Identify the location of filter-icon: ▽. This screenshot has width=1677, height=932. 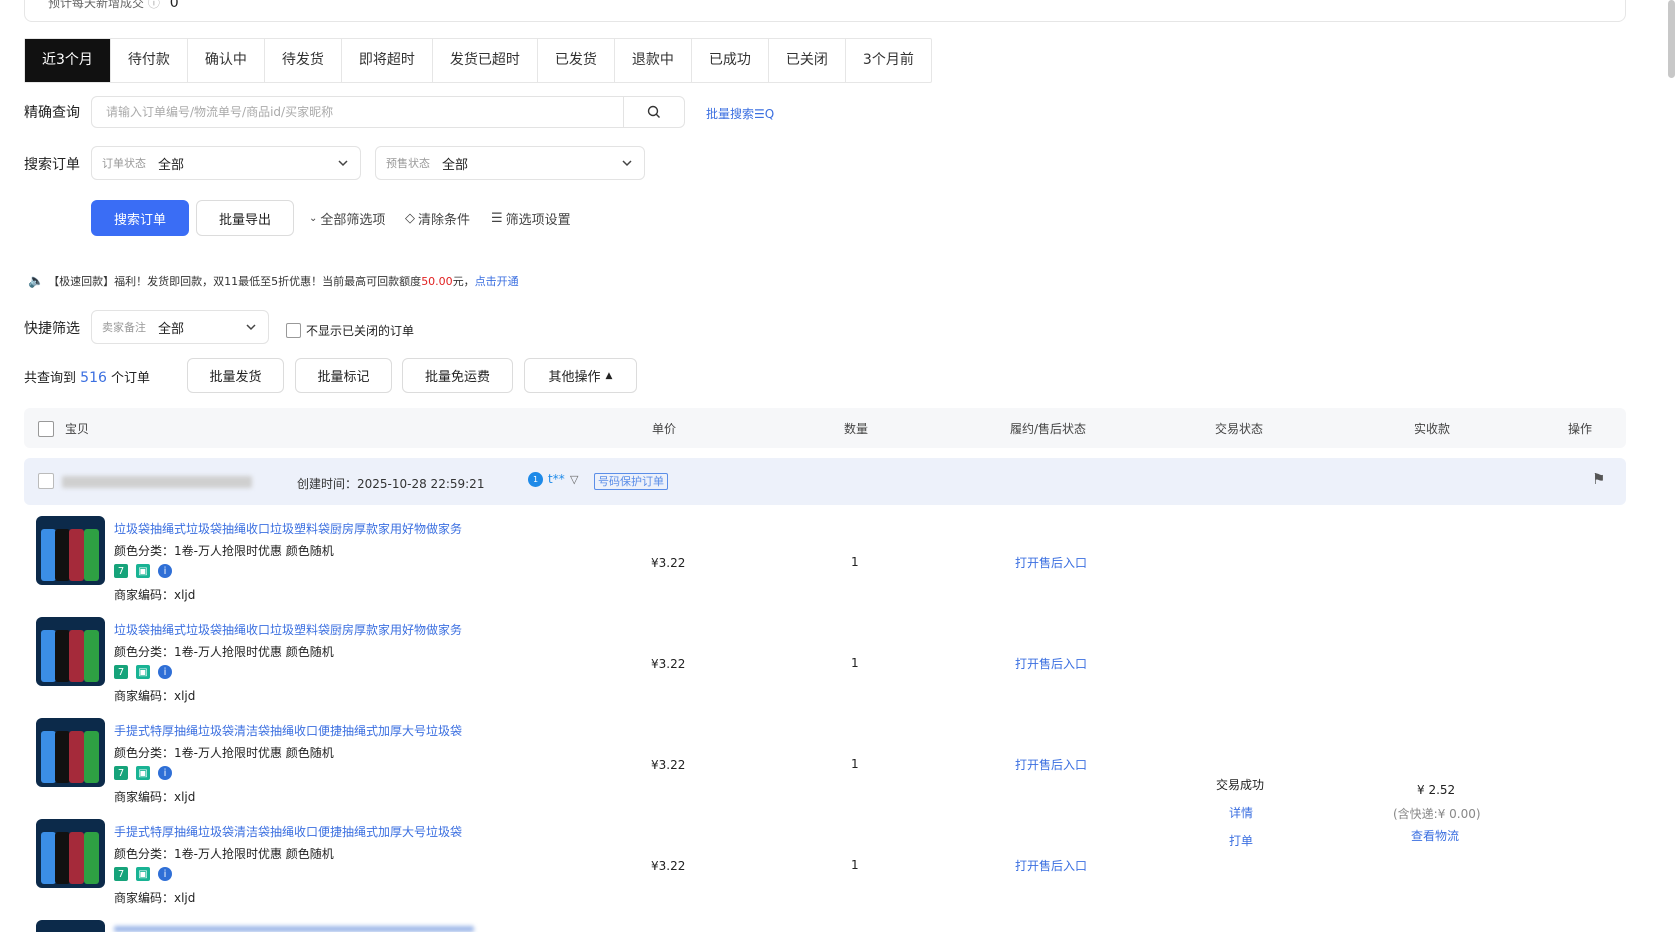
(574, 479).